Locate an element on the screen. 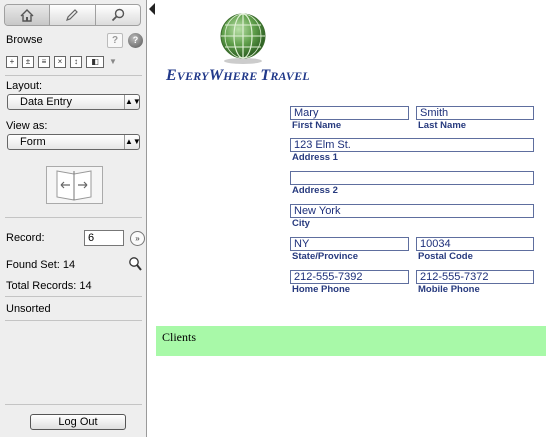 The height and width of the screenshot is (437, 546). mode-tabs is located at coordinates (72, 15).